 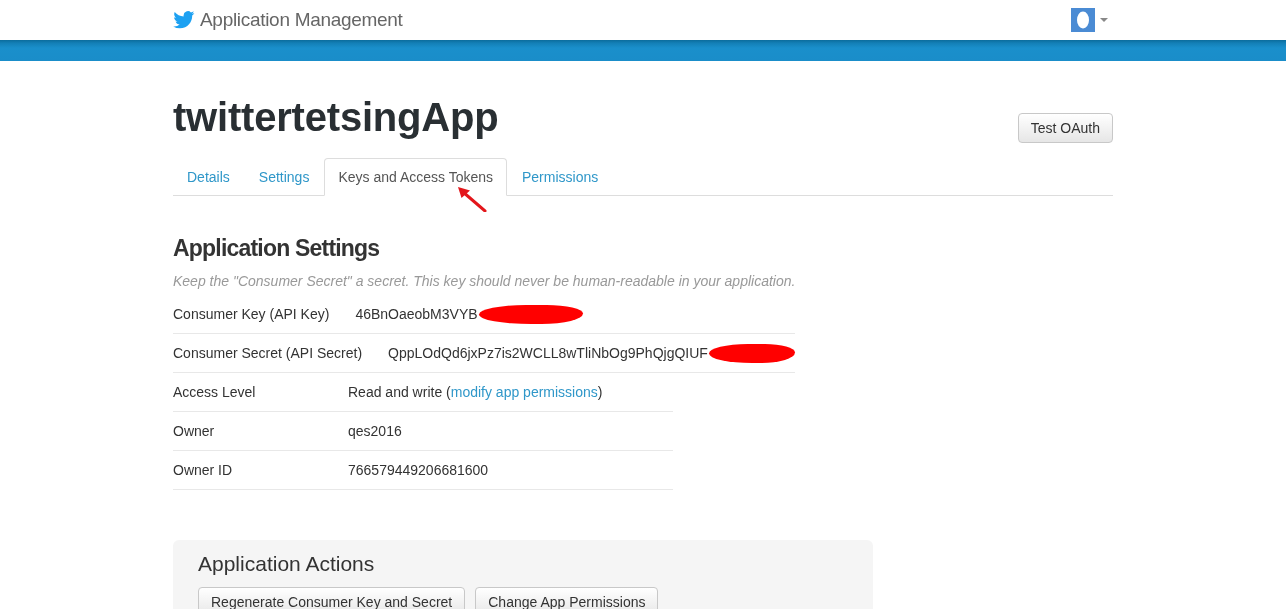 What do you see at coordinates (208, 176) in the screenshot?
I see `tab: Details` at bounding box center [208, 176].